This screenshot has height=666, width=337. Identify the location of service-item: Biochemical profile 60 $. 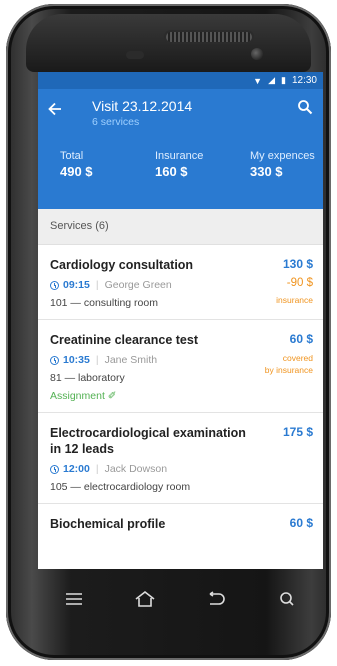
(180, 523).